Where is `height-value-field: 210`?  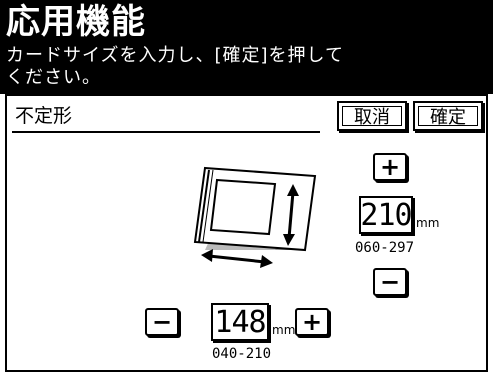 height-value-field: 210 is located at coordinates (386, 215).